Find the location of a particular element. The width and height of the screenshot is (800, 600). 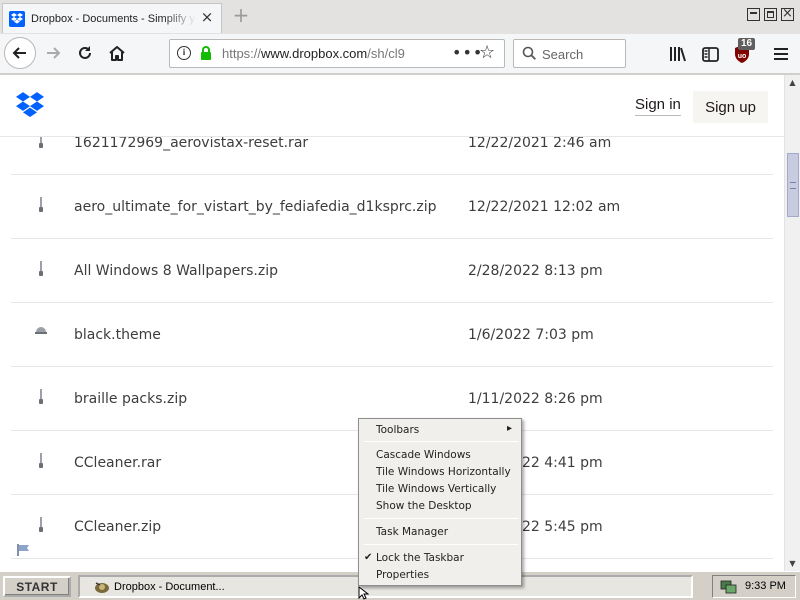

maximize-window-button is located at coordinates (770, 14).